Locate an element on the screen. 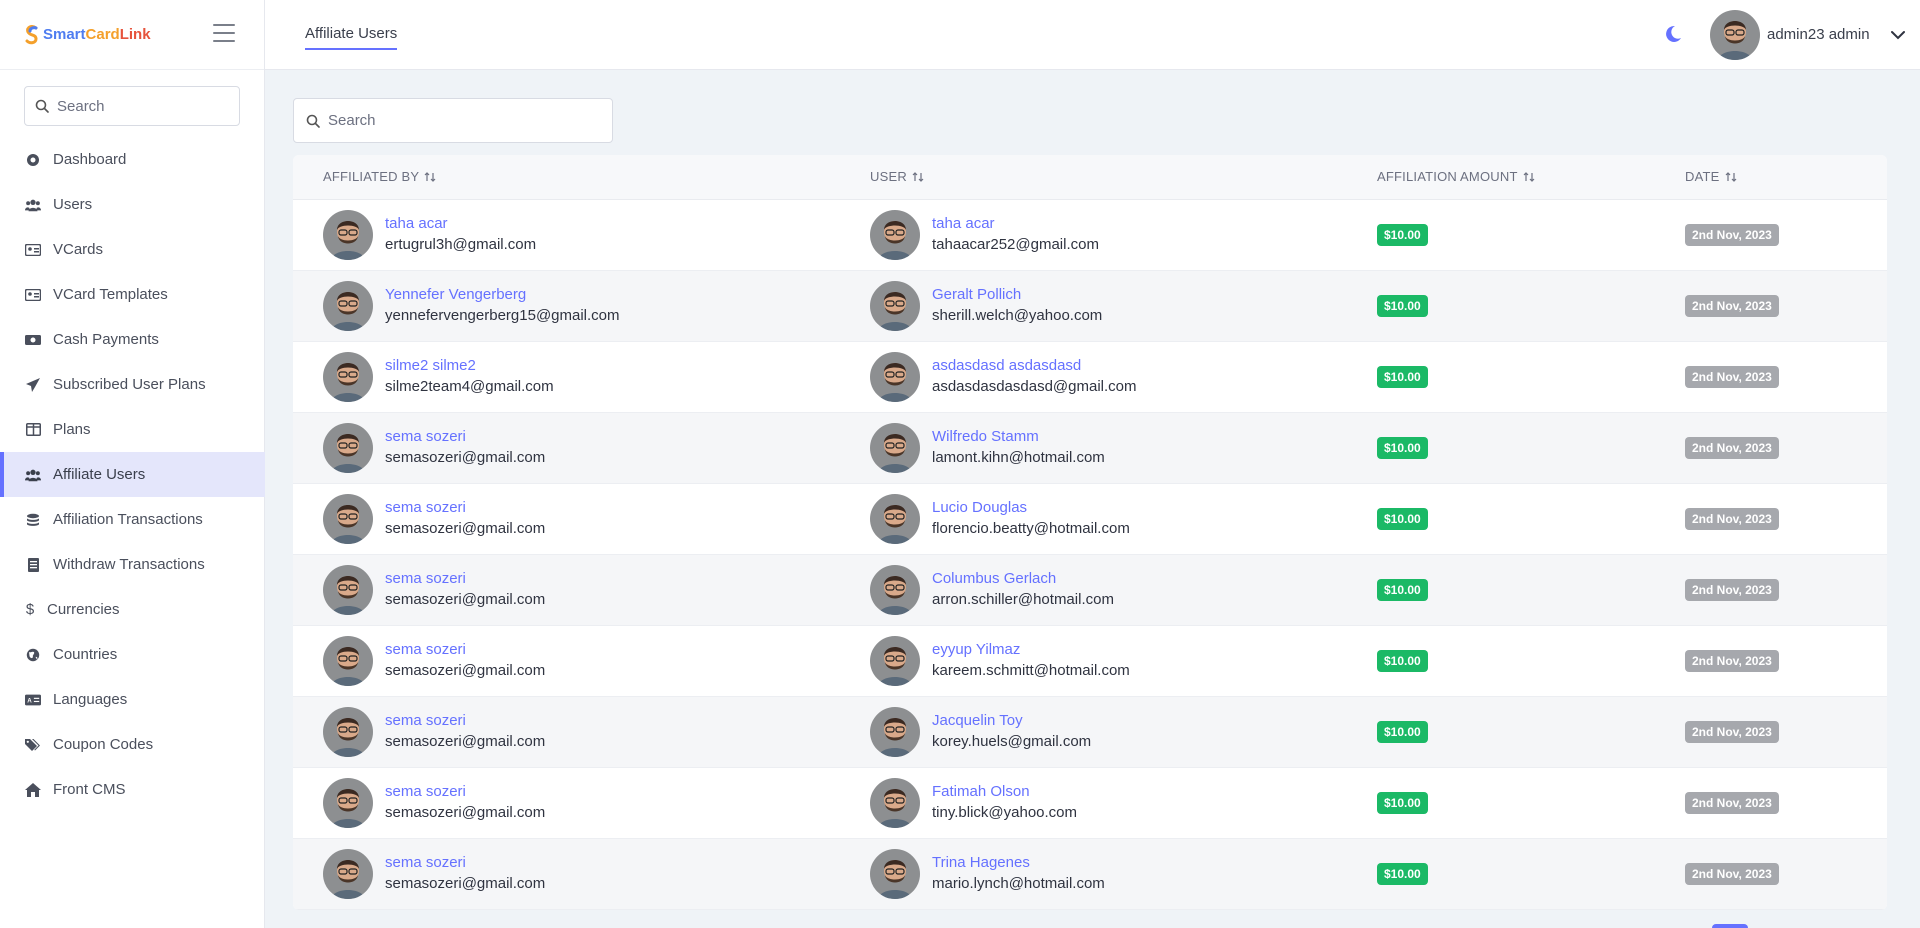  column-affiliated-by: AFFILIATED BY is located at coordinates (379, 176).